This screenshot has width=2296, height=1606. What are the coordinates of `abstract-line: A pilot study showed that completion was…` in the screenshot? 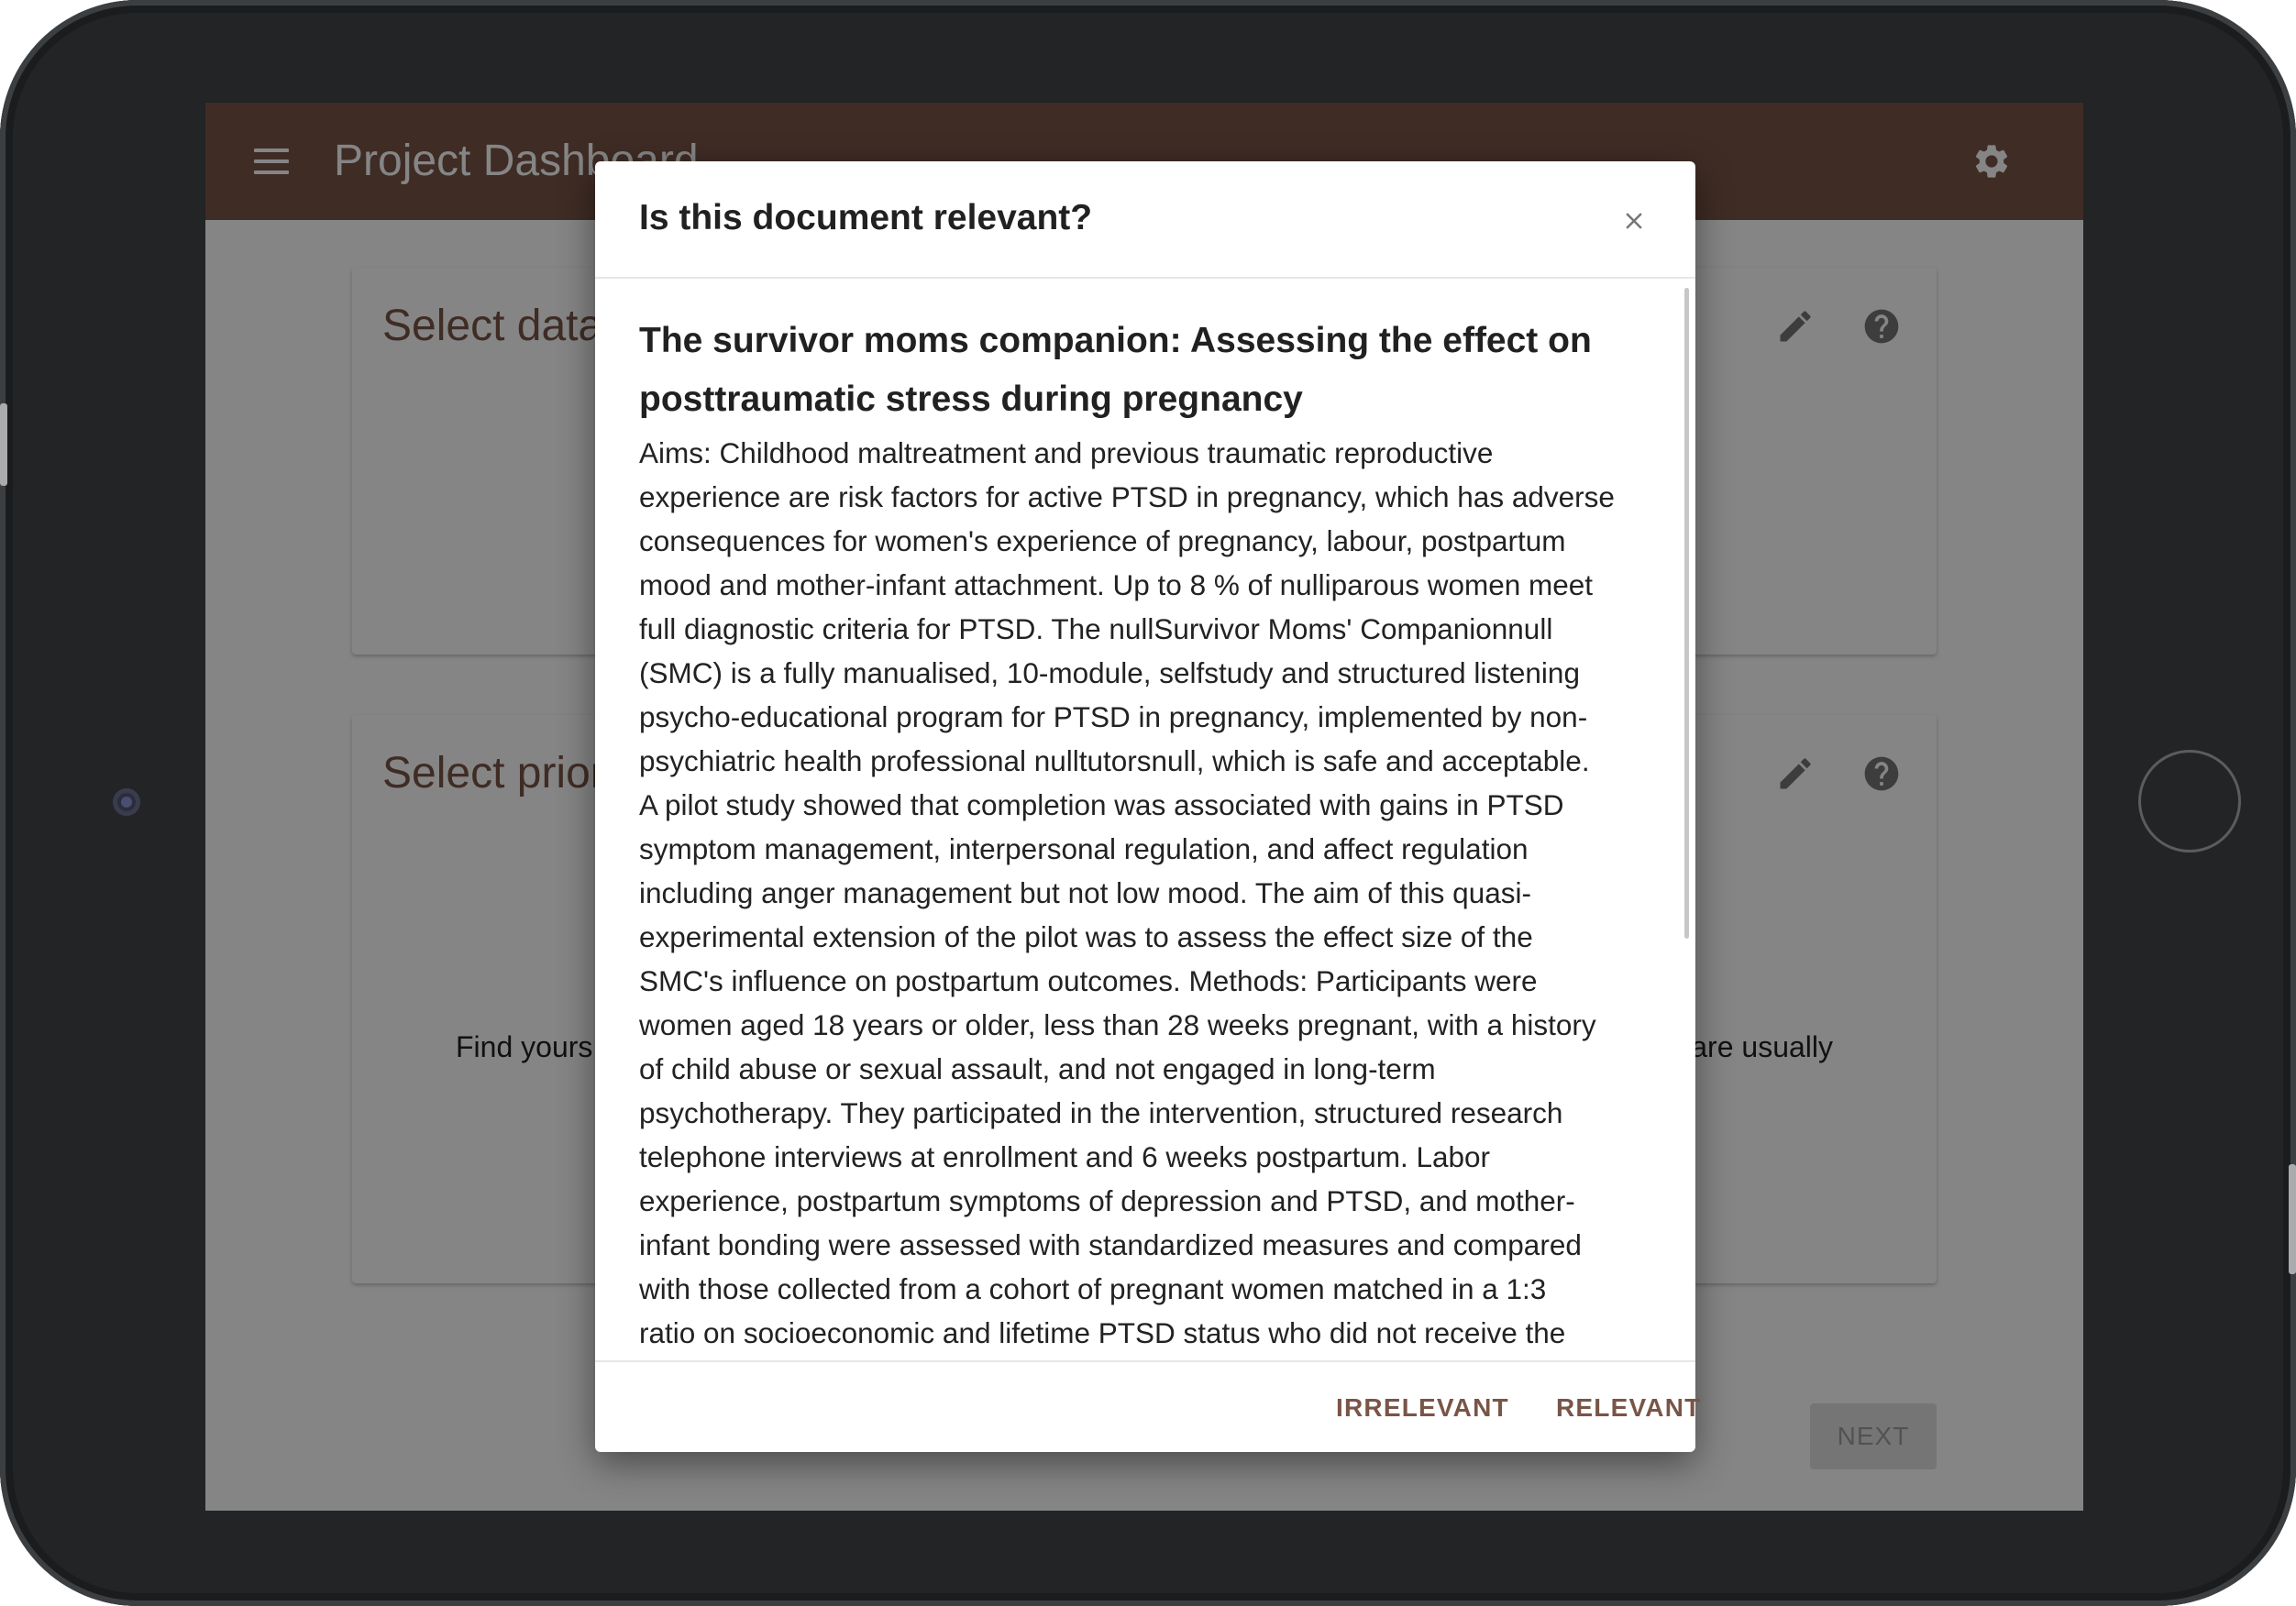 It's located at (1101, 804).